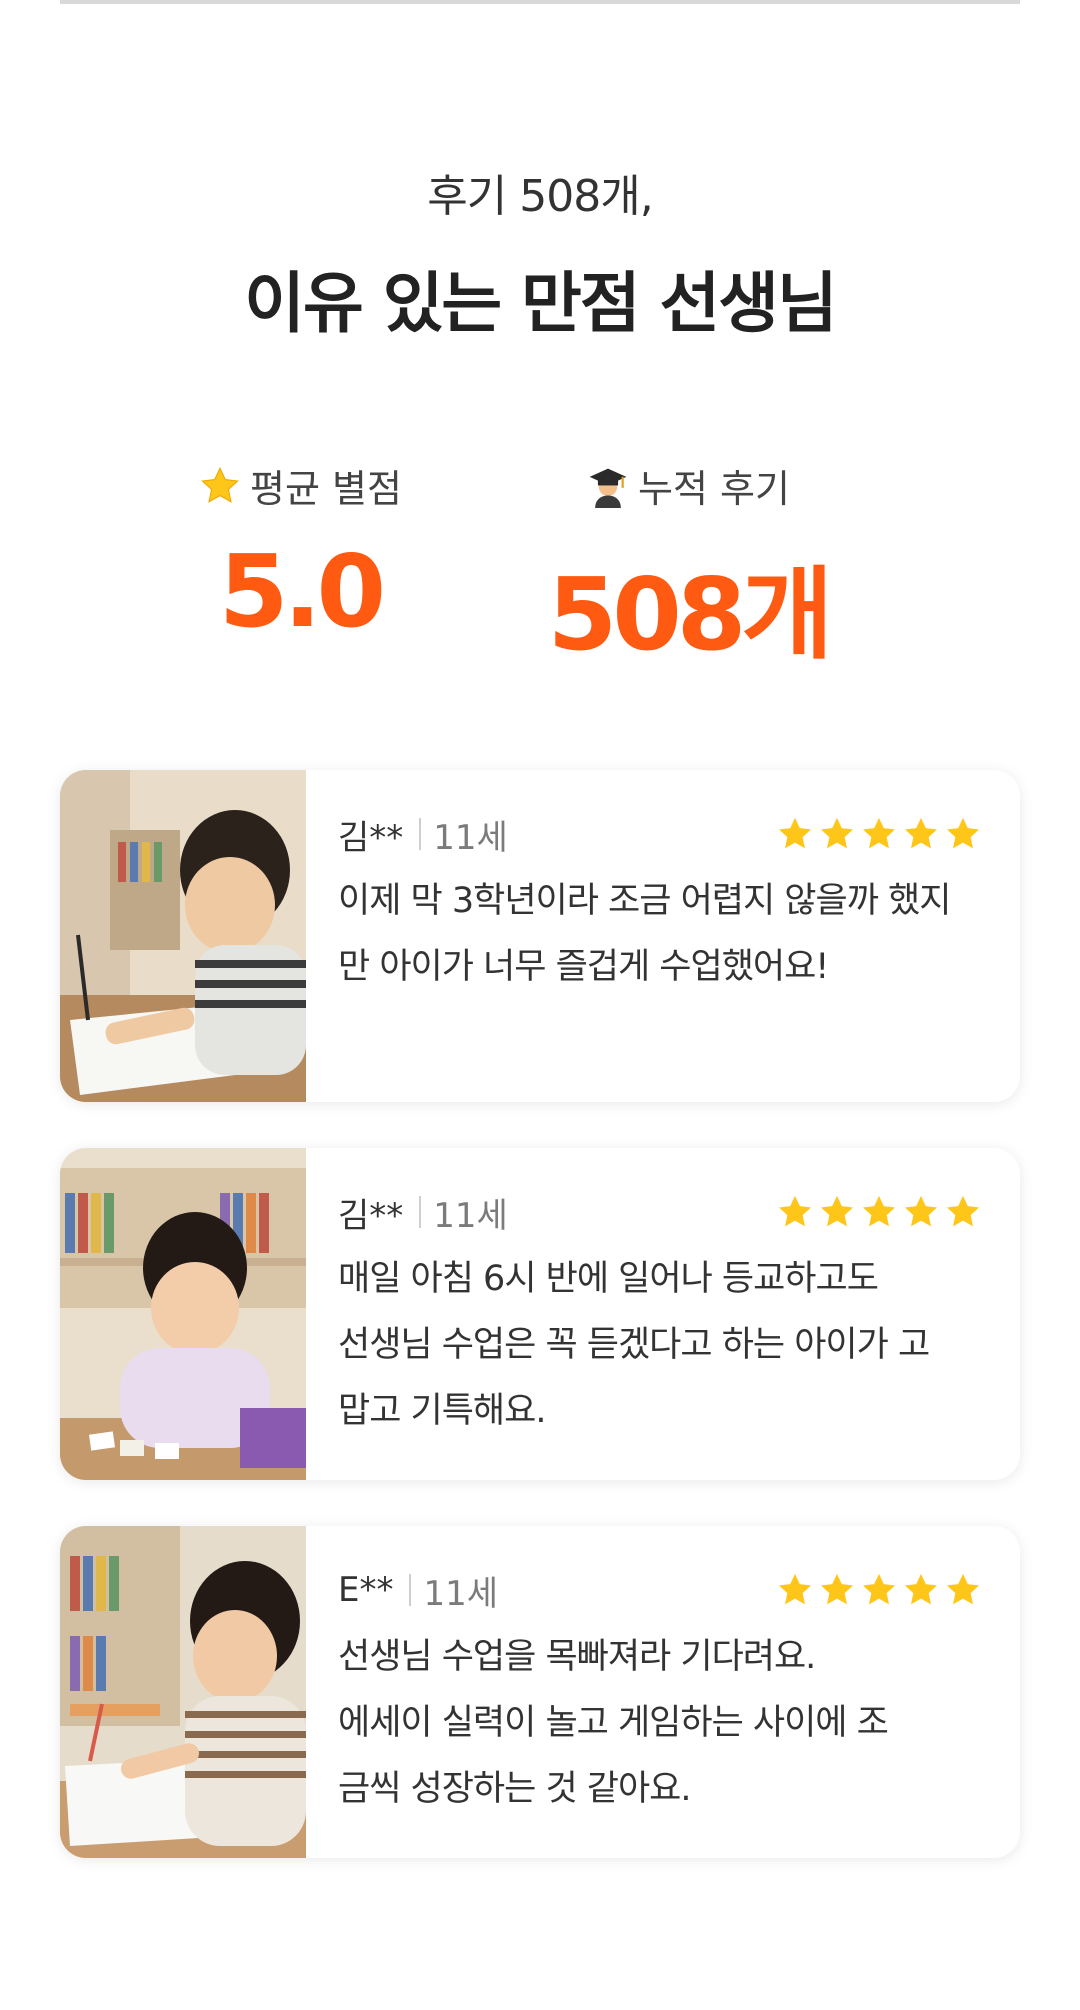  I want to click on graduate-icon, so click(608, 488).